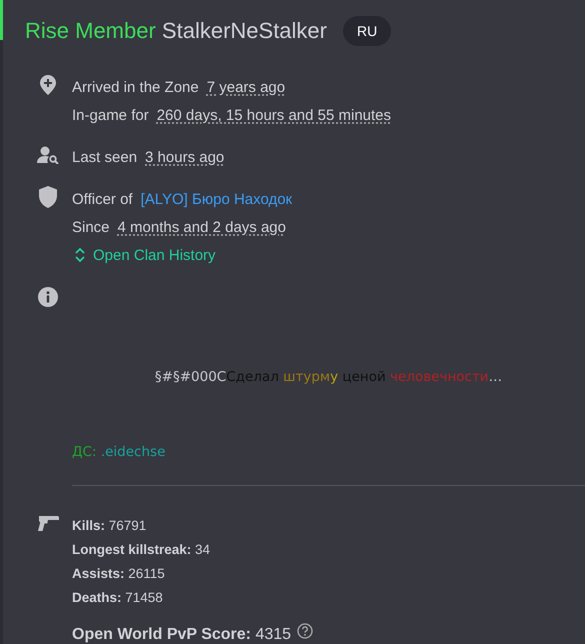  I want to click on info-icon, so click(48, 297).